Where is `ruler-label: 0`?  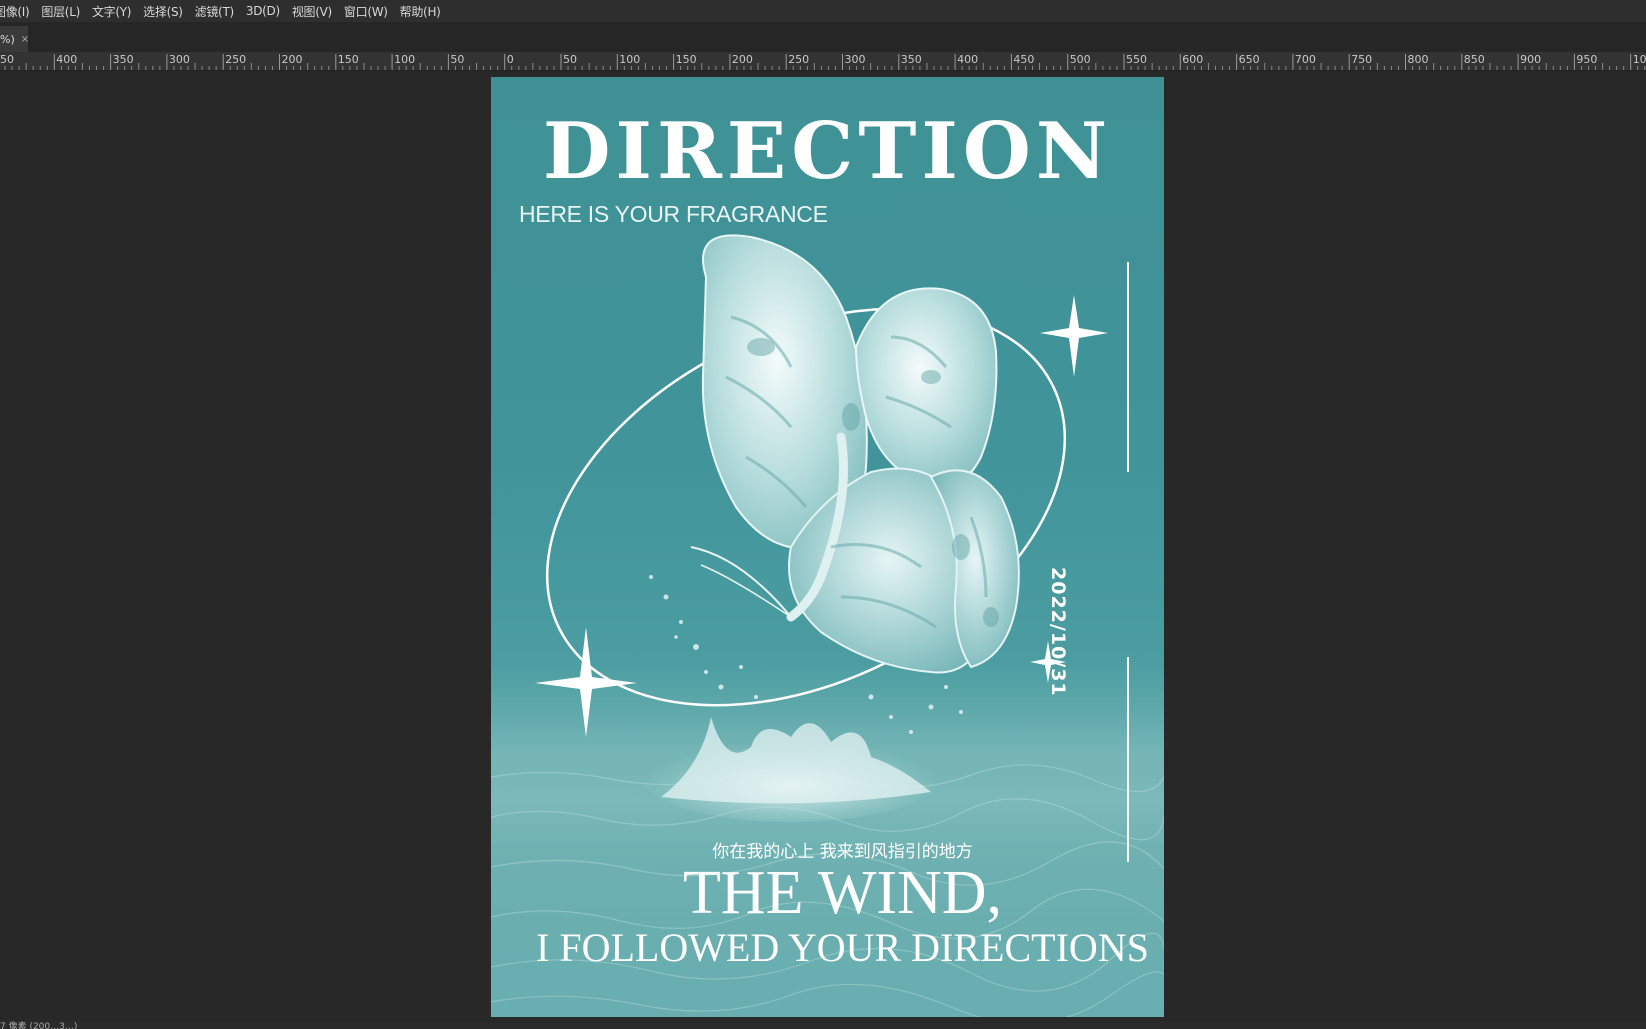
ruler-label: 0 is located at coordinates (510, 59).